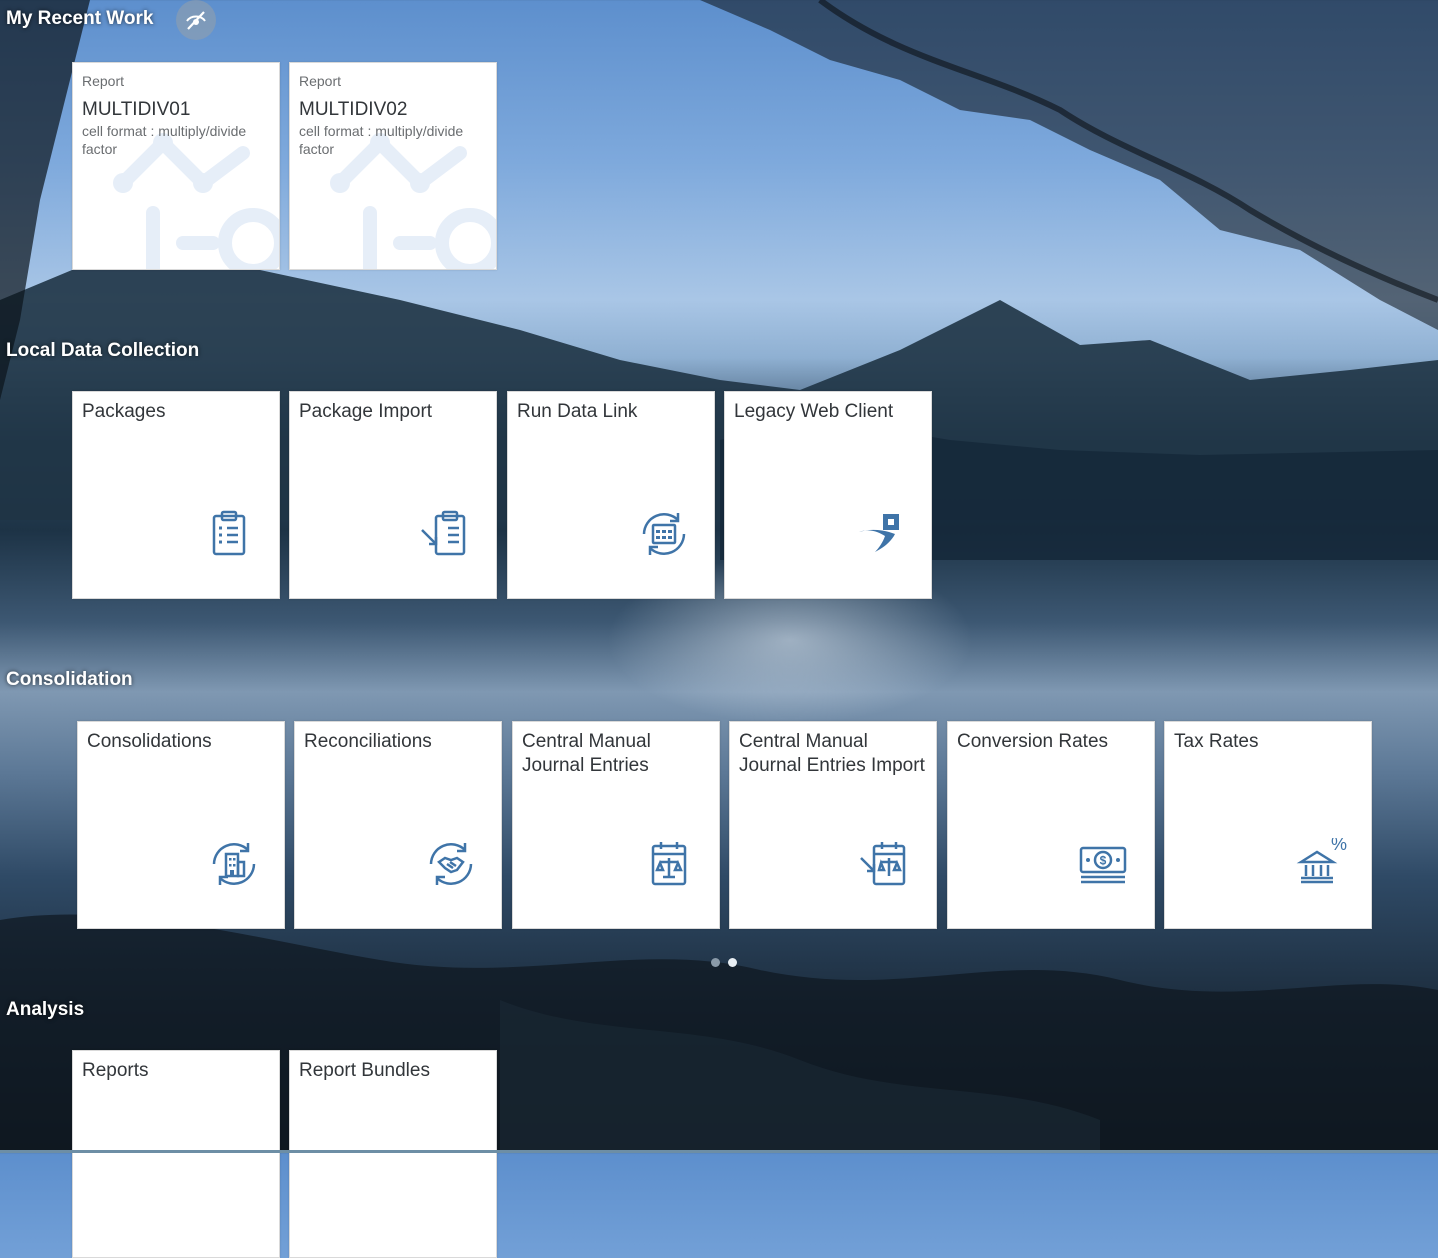 The image size is (1438, 1258). I want to click on tile-title: Packages, so click(124, 411).